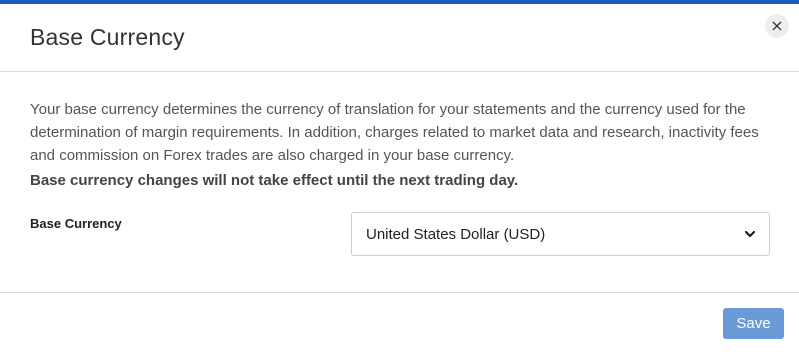  Describe the element at coordinates (750, 234) in the screenshot. I see `chevron-down-icon` at that location.